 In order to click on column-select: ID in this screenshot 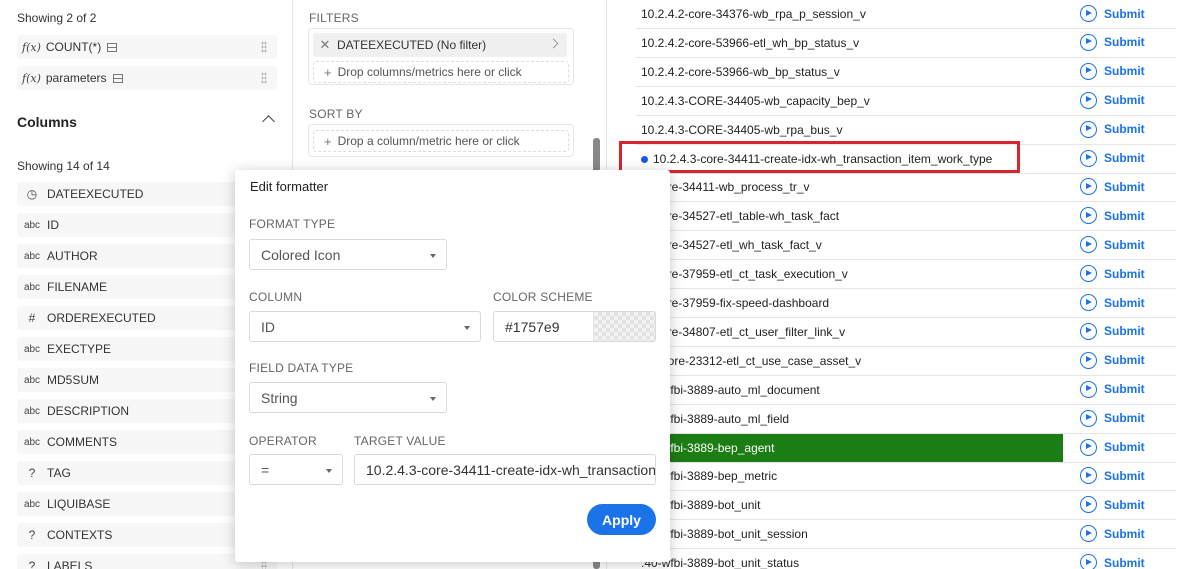, I will do `click(365, 326)`.